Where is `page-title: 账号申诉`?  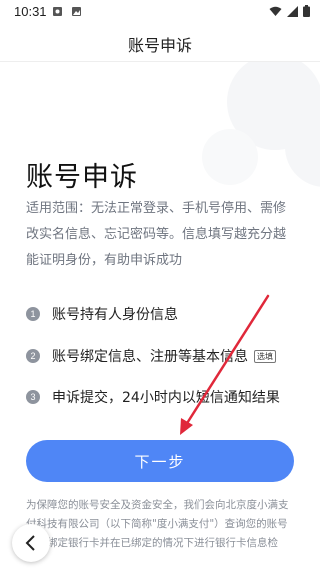
page-title: 账号申诉 is located at coordinates (82, 177).